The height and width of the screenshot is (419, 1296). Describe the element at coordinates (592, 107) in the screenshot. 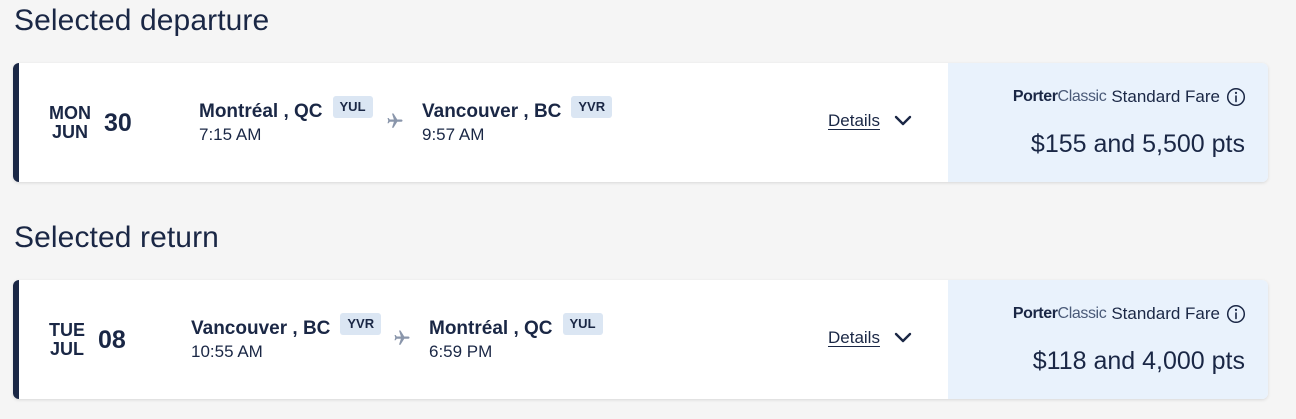

I see `destination-airport-code: YVR` at that location.